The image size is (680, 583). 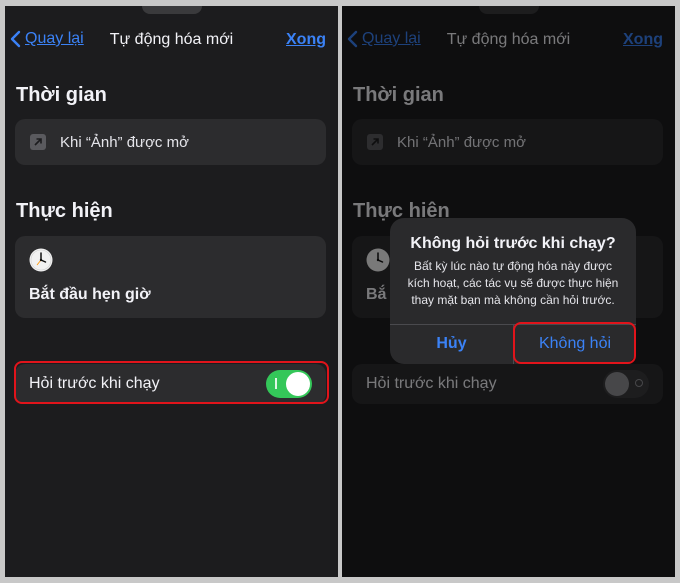 What do you see at coordinates (61, 95) in the screenshot?
I see `trigger-section-title: Thời gian` at bounding box center [61, 95].